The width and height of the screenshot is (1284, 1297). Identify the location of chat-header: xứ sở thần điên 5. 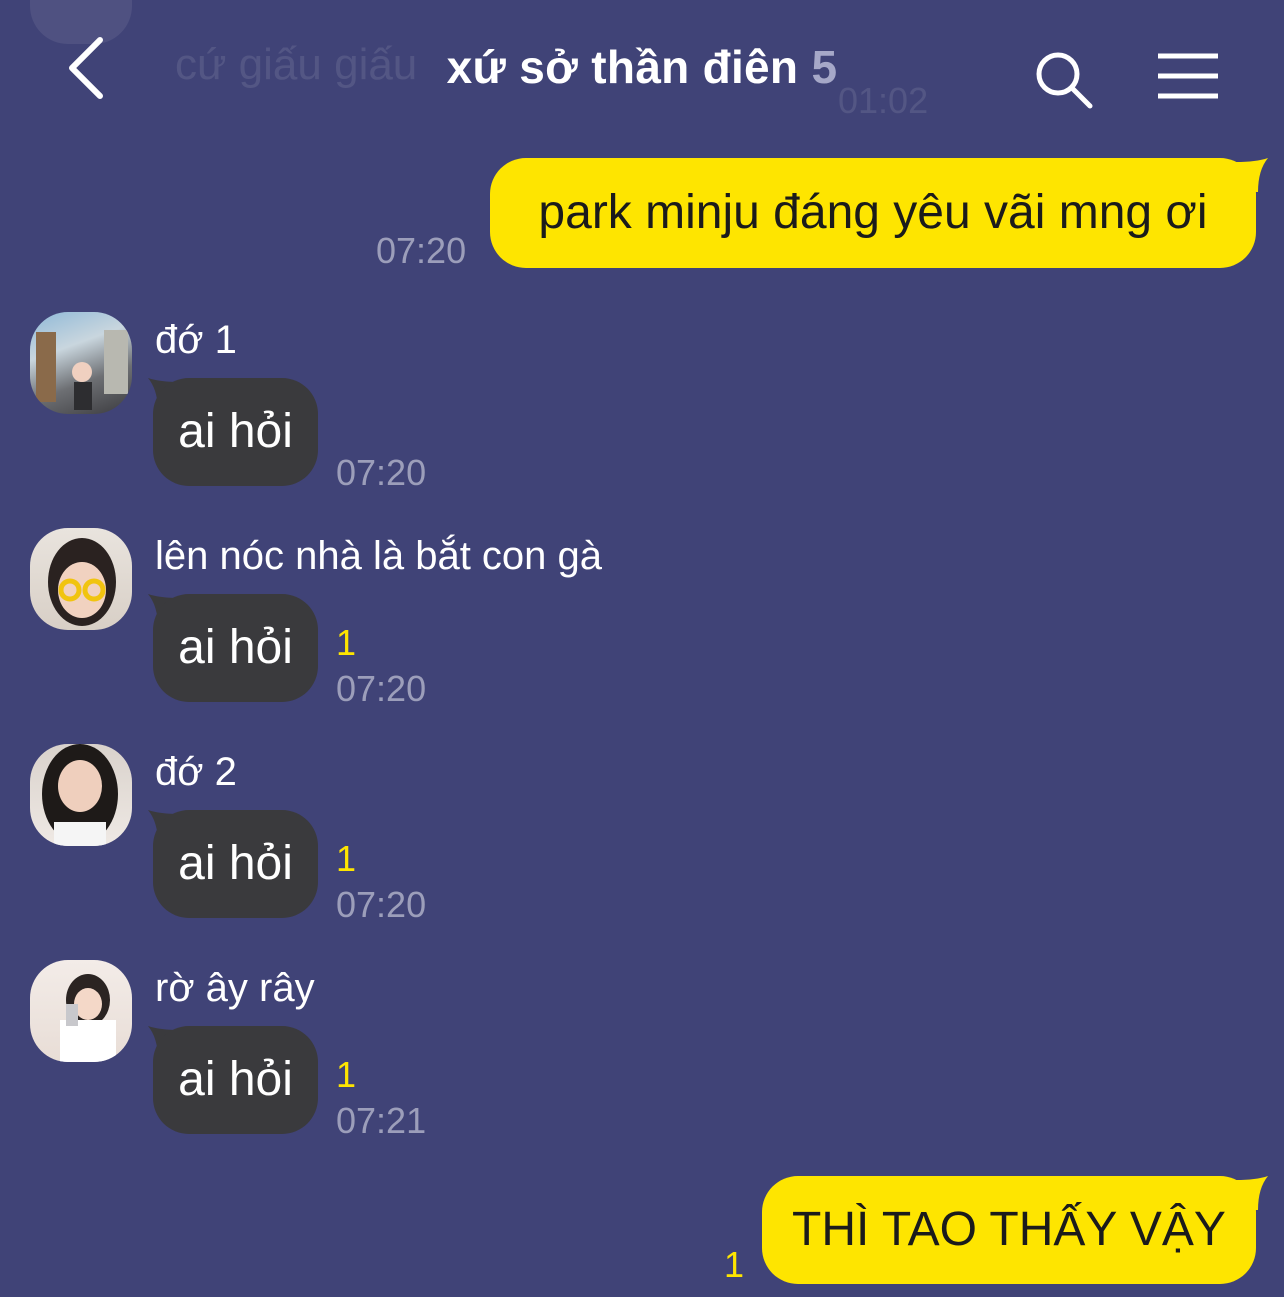
(642, 70).